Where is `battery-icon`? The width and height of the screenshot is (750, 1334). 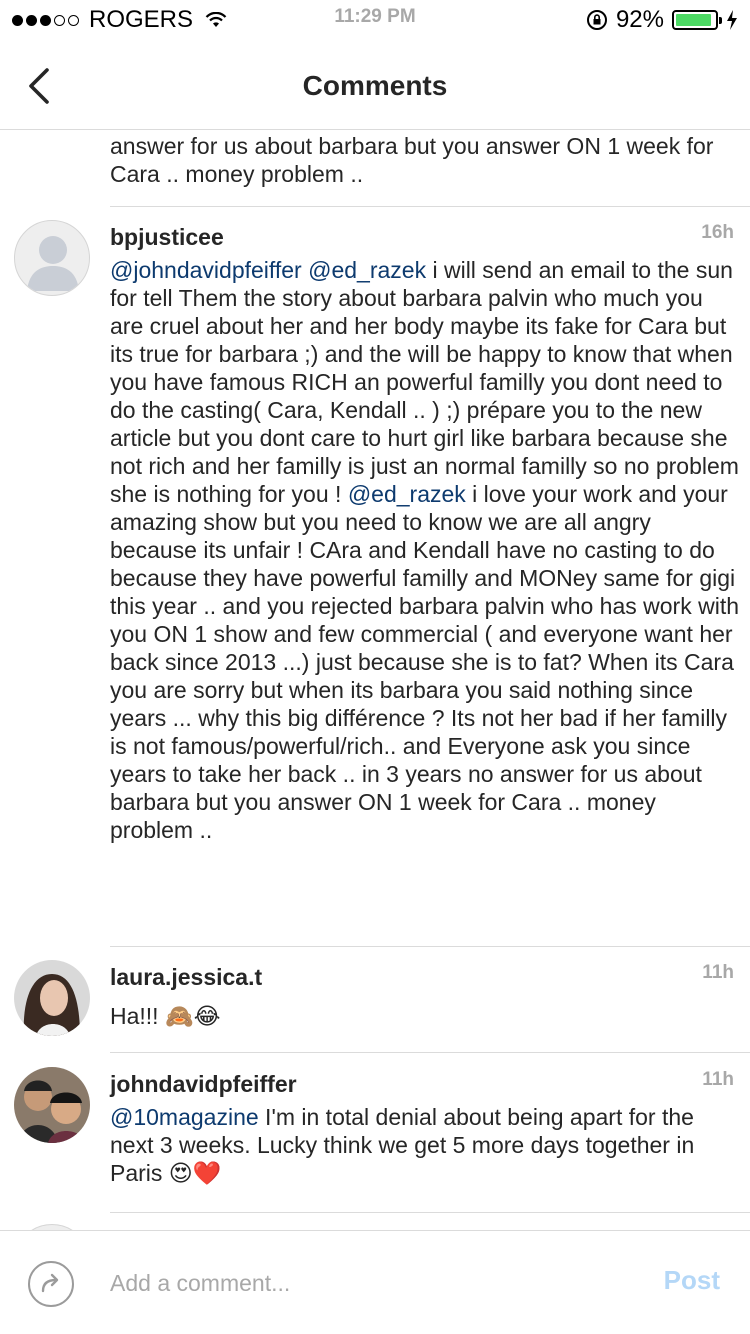
battery-icon is located at coordinates (697, 20).